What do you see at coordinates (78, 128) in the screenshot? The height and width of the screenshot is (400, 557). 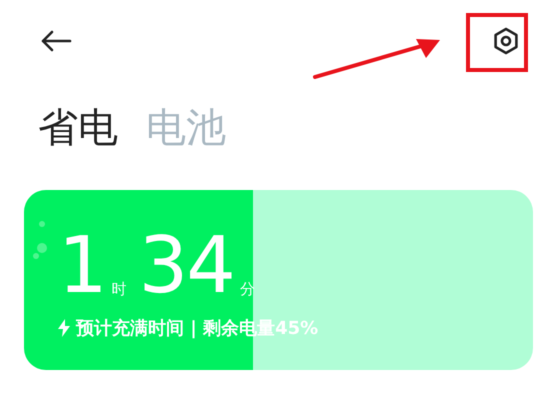 I see `tab: 省电` at bounding box center [78, 128].